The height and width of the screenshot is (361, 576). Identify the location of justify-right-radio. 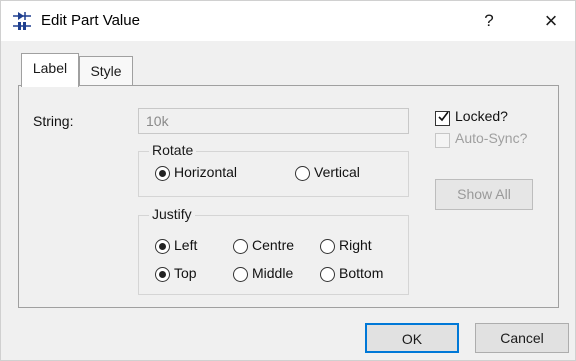
(327, 246).